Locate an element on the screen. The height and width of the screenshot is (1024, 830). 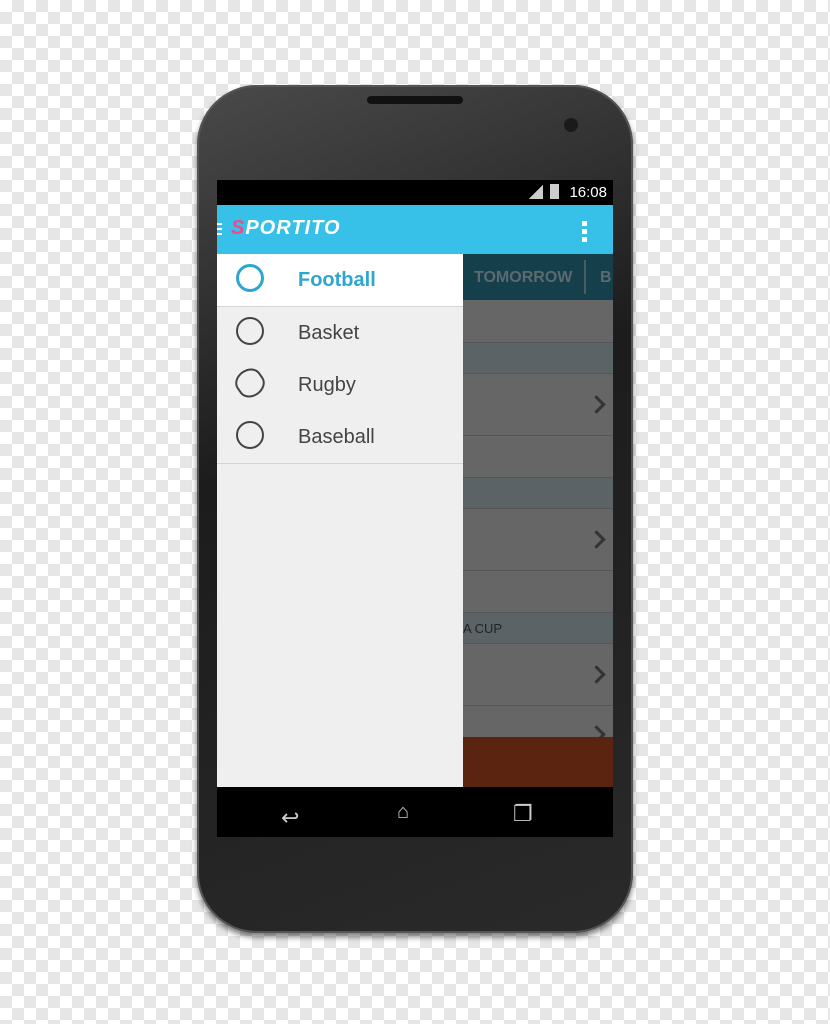
tab-next: B is located at coordinates (606, 278).